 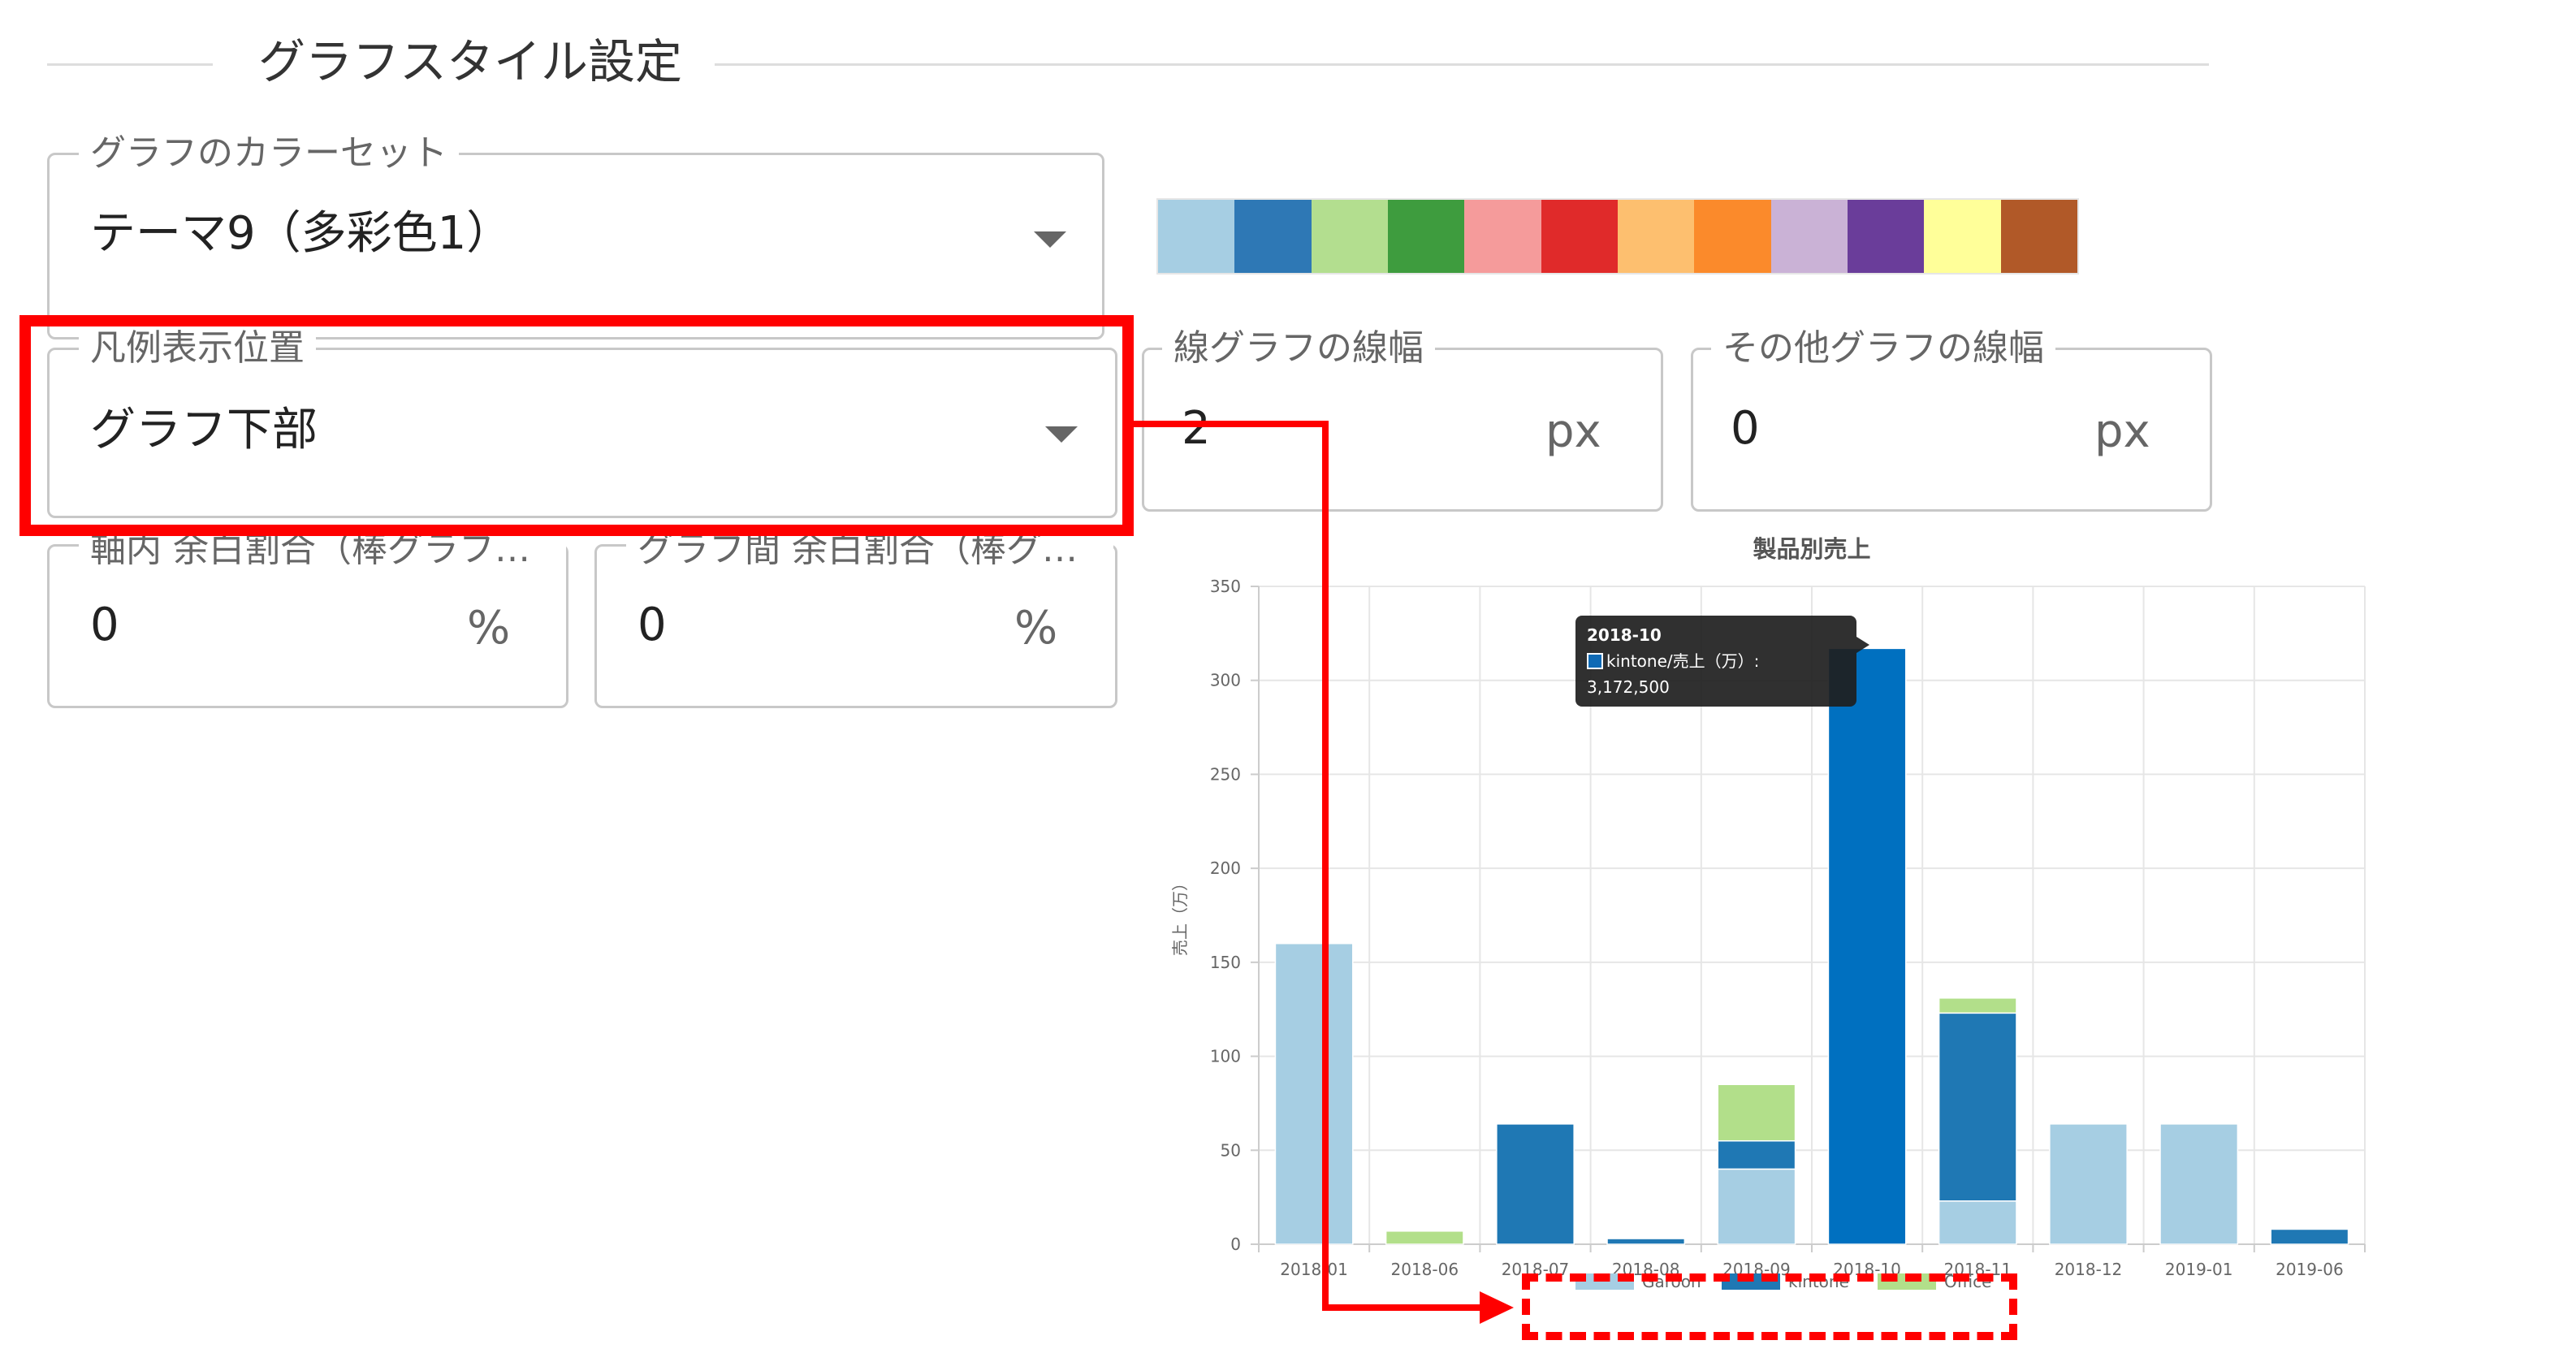 What do you see at coordinates (1403, 419) in the screenshot?
I see `line-width-field: 線グラフの線幅 2 px` at bounding box center [1403, 419].